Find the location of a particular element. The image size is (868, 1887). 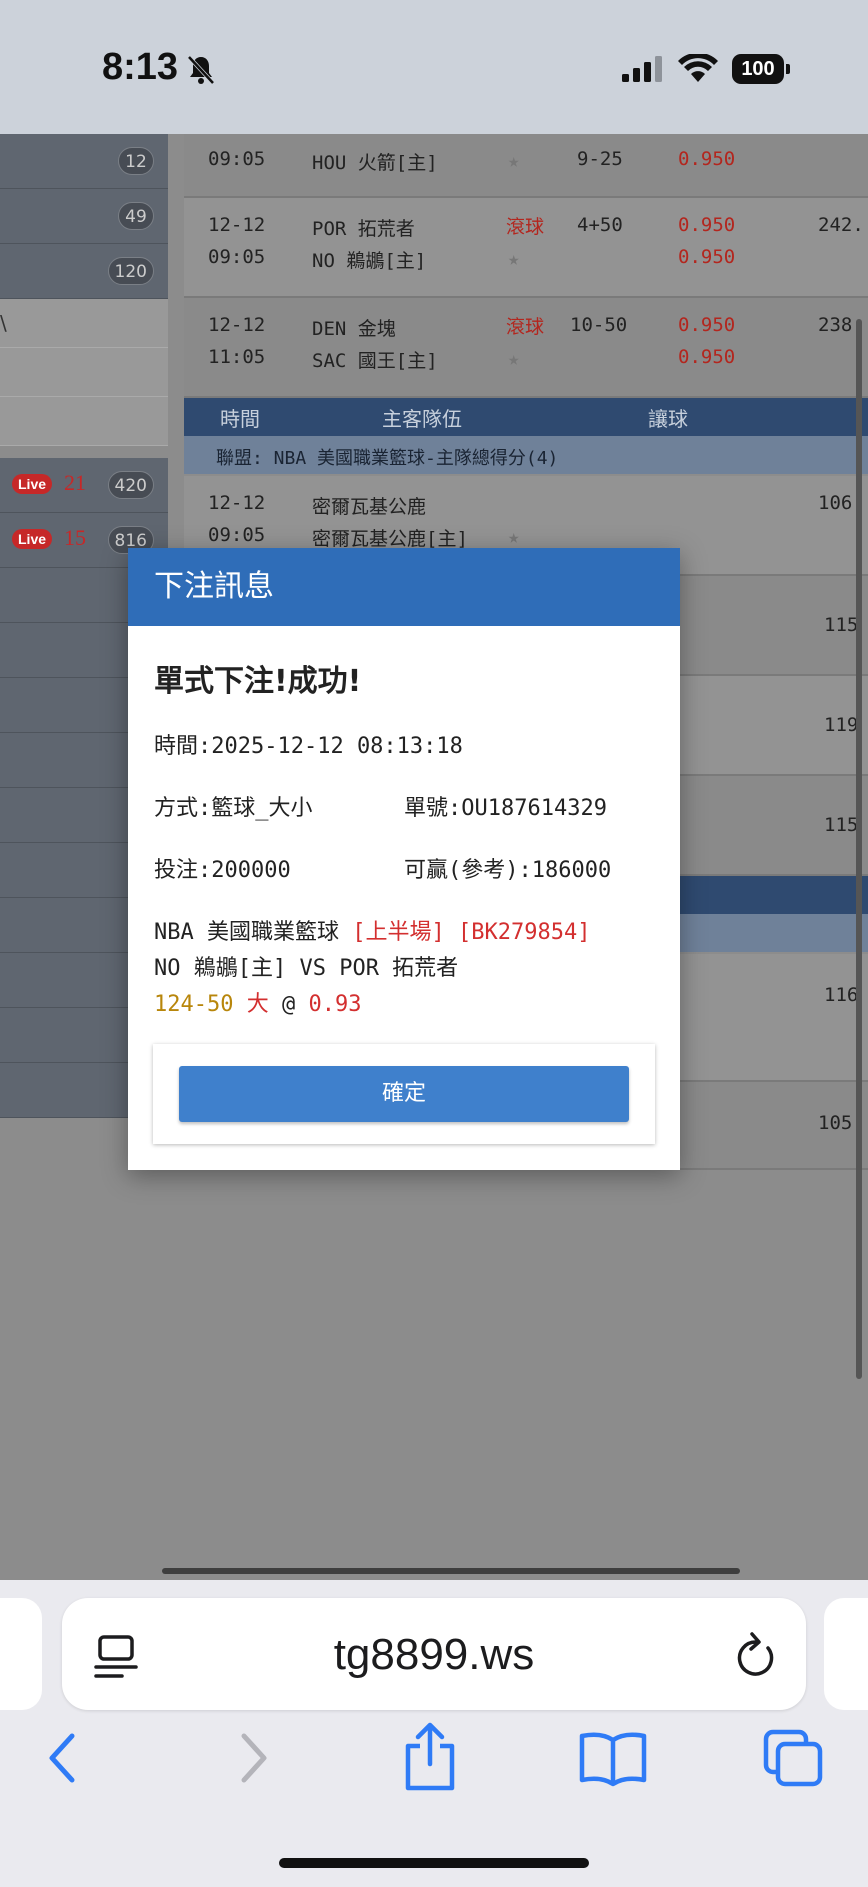

match-home: POR 拓荒者 is located at coordinates (363, 229).